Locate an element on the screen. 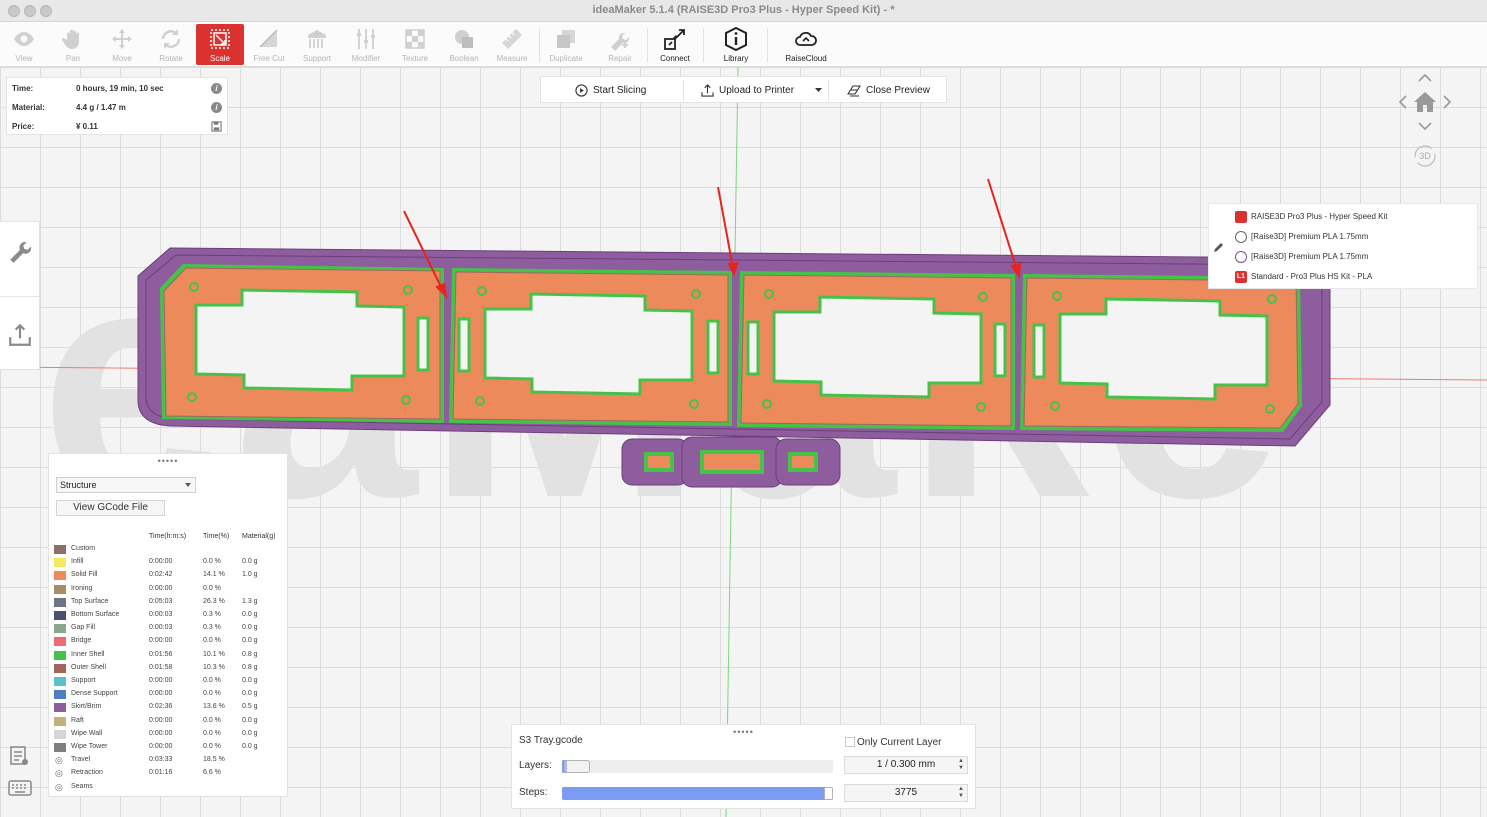 The height and width of the screenshot is (817, 1487). feature-percent: 0.0 % is located at coordinates (212, 680).